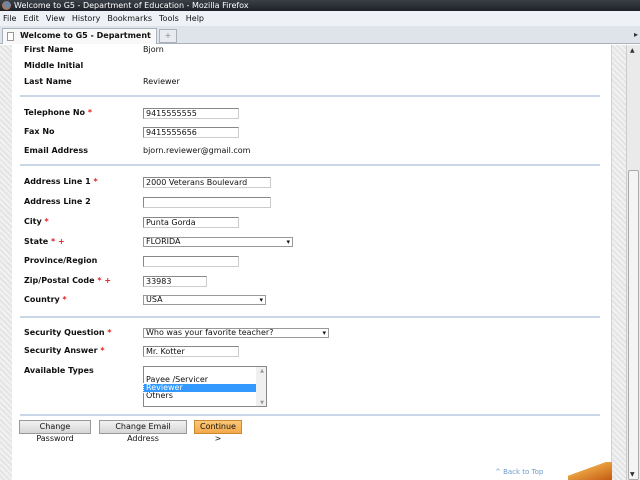 The width and height of the screenshot is (640, 480). Describe the element at coordinates (9, 18) in the screenshot. I see `menu-file: File` at that location.